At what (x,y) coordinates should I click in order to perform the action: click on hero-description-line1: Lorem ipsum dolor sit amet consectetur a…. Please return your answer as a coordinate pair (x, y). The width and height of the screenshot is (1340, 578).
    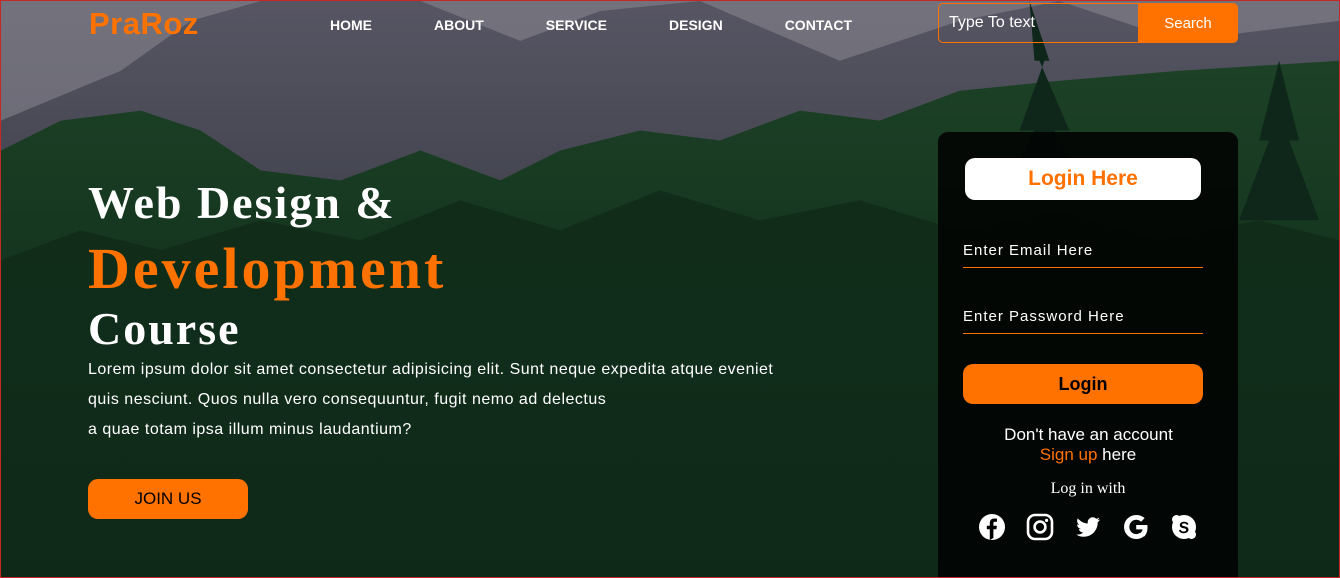
    Looking at the image, I should click on (431, 369).